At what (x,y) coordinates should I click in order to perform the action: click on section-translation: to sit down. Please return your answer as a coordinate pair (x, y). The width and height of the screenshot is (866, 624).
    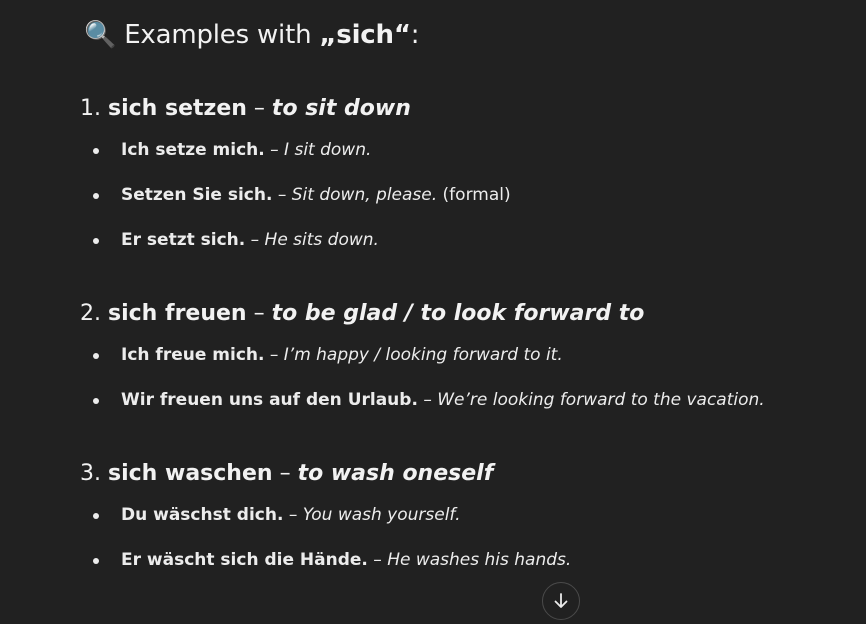
    Looking at the image, I should click on (341, 108).